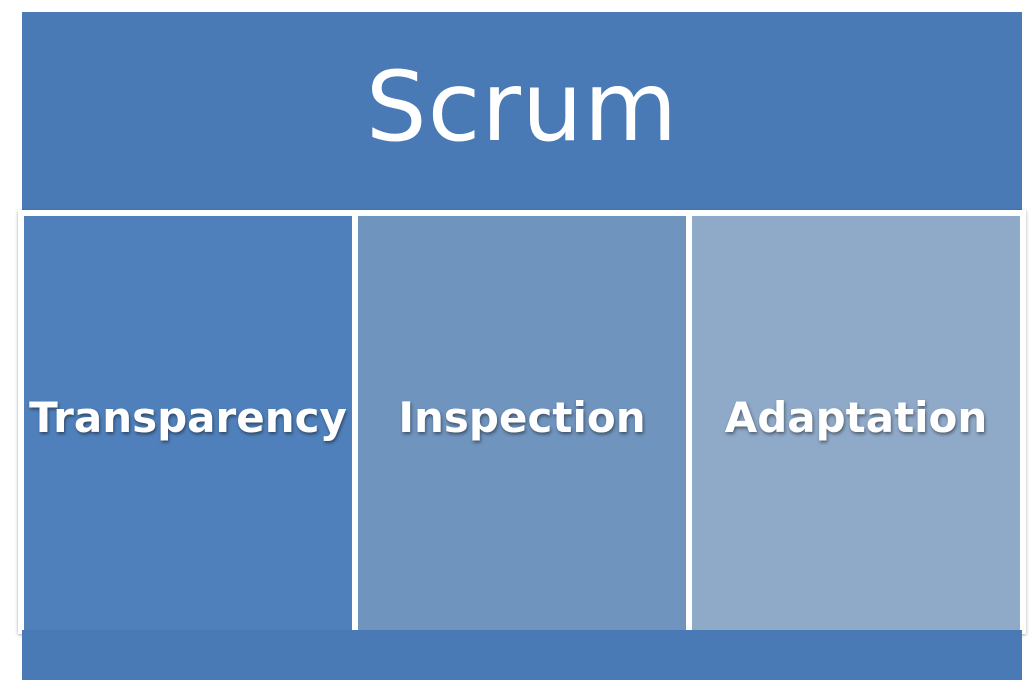 The image size is (1032, 680). Describe the element at coordinates (522, 417) in the screenshot. I see `pillar-label: Inspection` at that location.